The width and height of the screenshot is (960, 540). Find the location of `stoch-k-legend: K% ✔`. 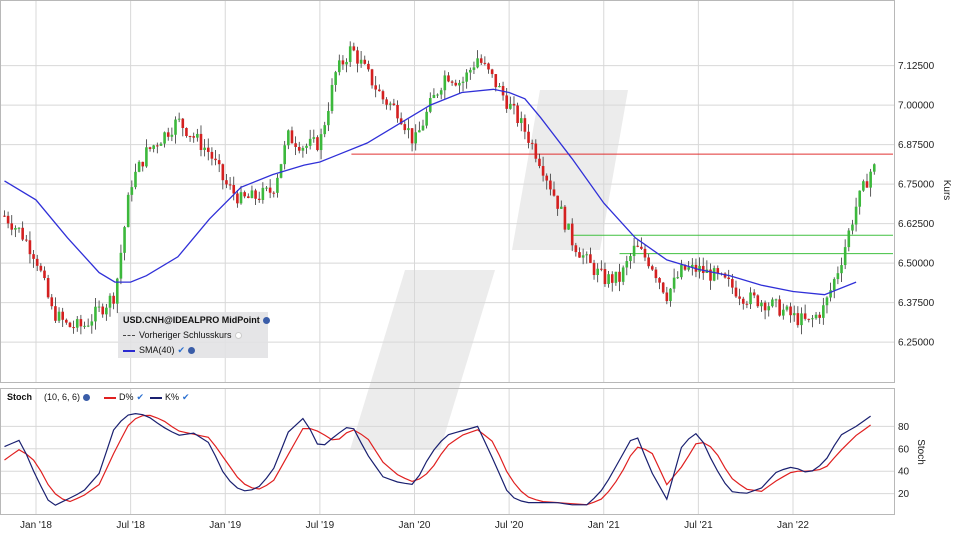

stoch-k-legend: K% ✔ is located at coordinates (170, 397).